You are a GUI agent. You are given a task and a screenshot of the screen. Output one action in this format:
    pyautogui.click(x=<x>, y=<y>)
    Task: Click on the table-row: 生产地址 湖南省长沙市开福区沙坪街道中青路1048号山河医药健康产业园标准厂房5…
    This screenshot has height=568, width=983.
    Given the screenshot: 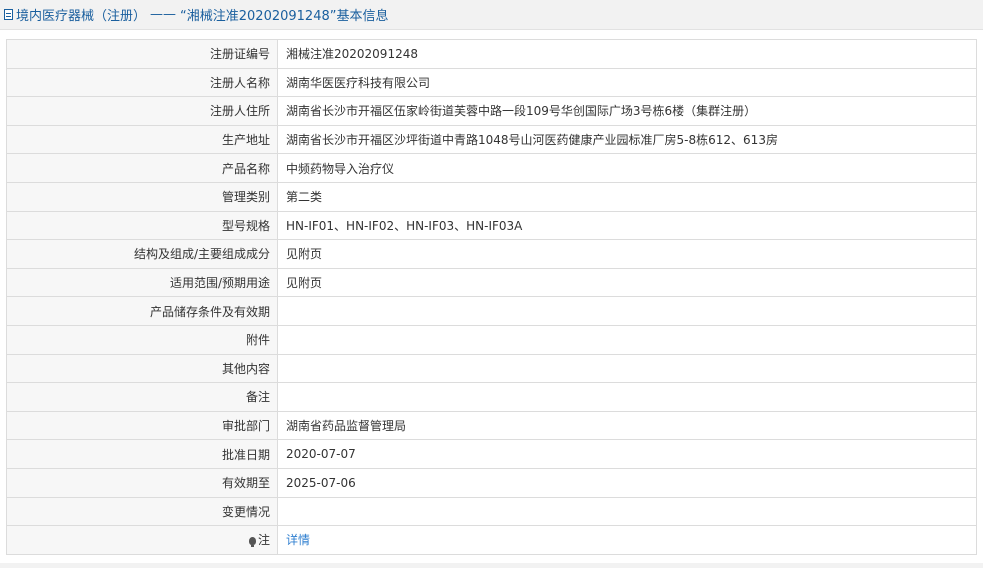 What is the action you would take?
    pyautogui.click(x=491, y=139)
    